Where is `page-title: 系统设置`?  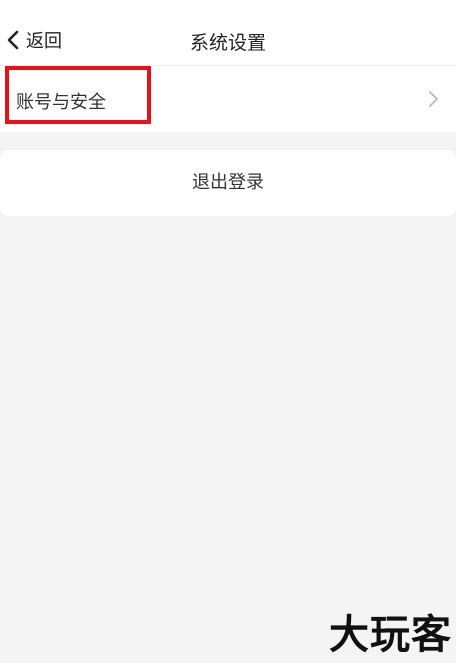 page-title: 系统设置 is located at coordinates (227, 43).